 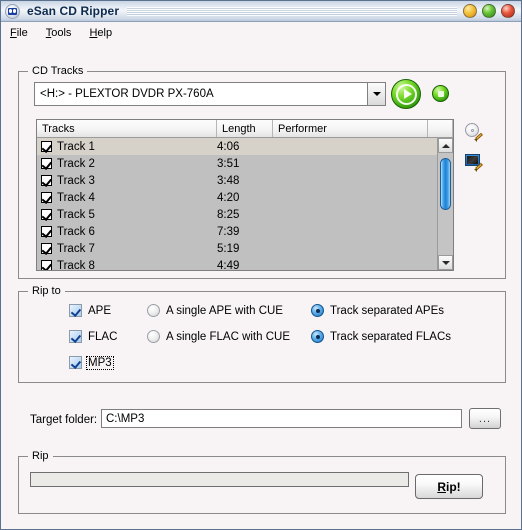 I want to click on checkbox-mp3-label: MP3, so click(x=100, y=362).